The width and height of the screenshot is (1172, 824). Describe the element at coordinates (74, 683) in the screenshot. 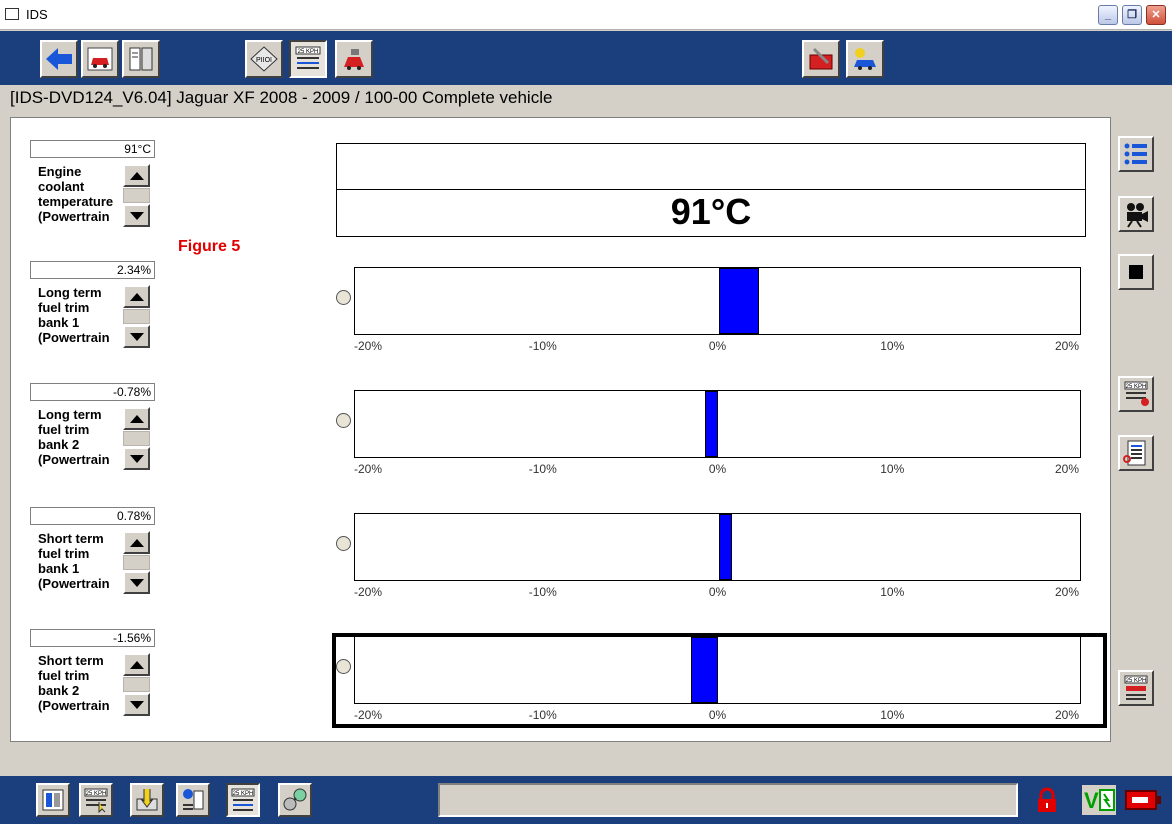

I see `parameter-name: Short term fuel trim bank 2 (Powertrain` at that location.